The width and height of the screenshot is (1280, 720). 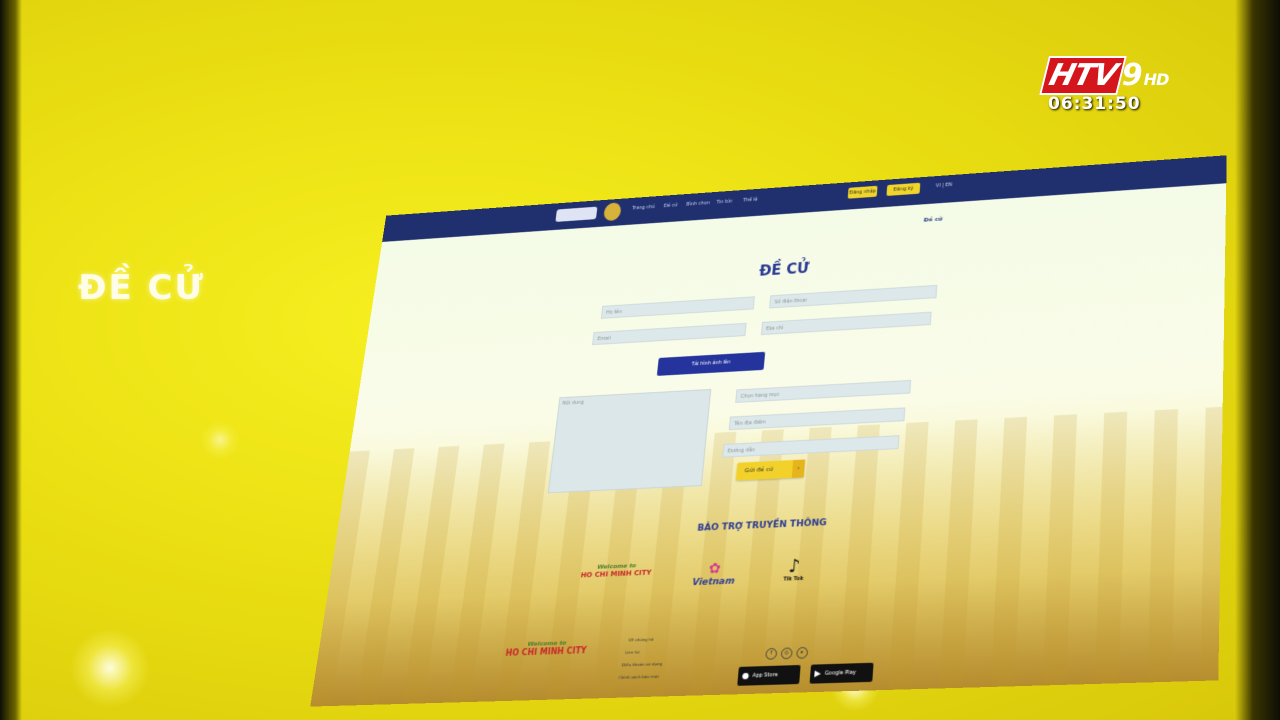 What do you see at coordinates (1083, 75) in the screenshot?
I see `logo-htv: HTV` at bounding box center [1083, 75].